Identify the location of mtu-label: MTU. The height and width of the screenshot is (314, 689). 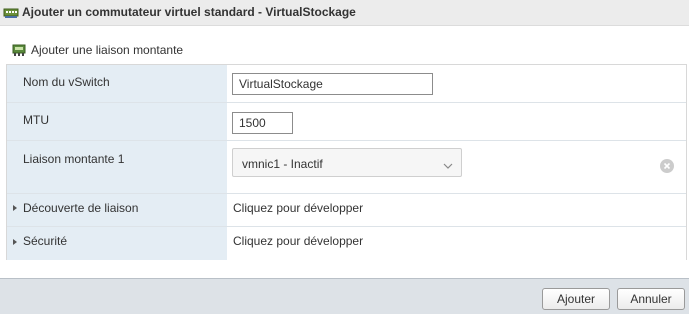
(36, 120).